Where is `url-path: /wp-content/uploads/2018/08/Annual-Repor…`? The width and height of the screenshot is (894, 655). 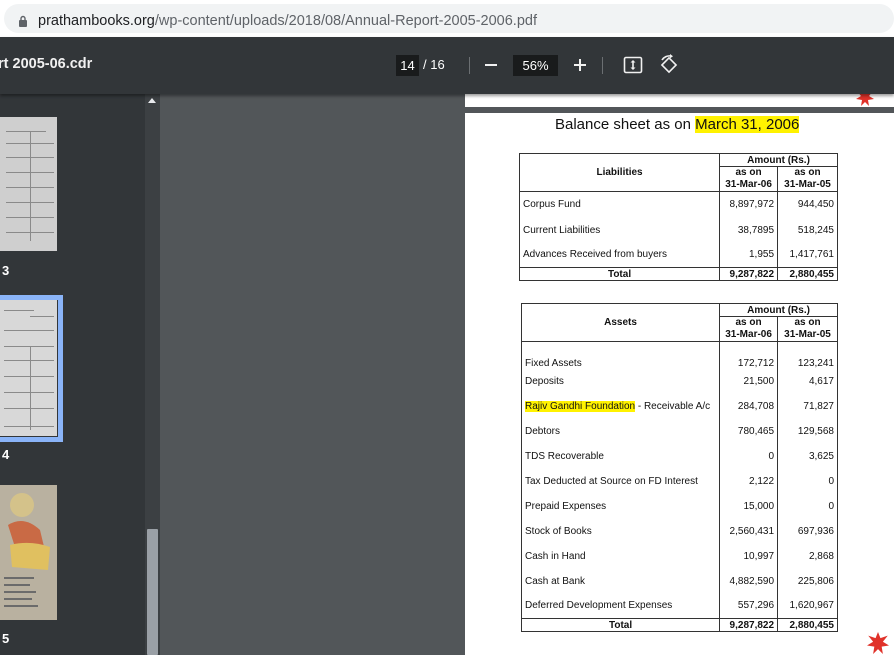
url-path: /wp-content/uploads/2018/08/Annual-Repor… is located at coordinates (345, 21).